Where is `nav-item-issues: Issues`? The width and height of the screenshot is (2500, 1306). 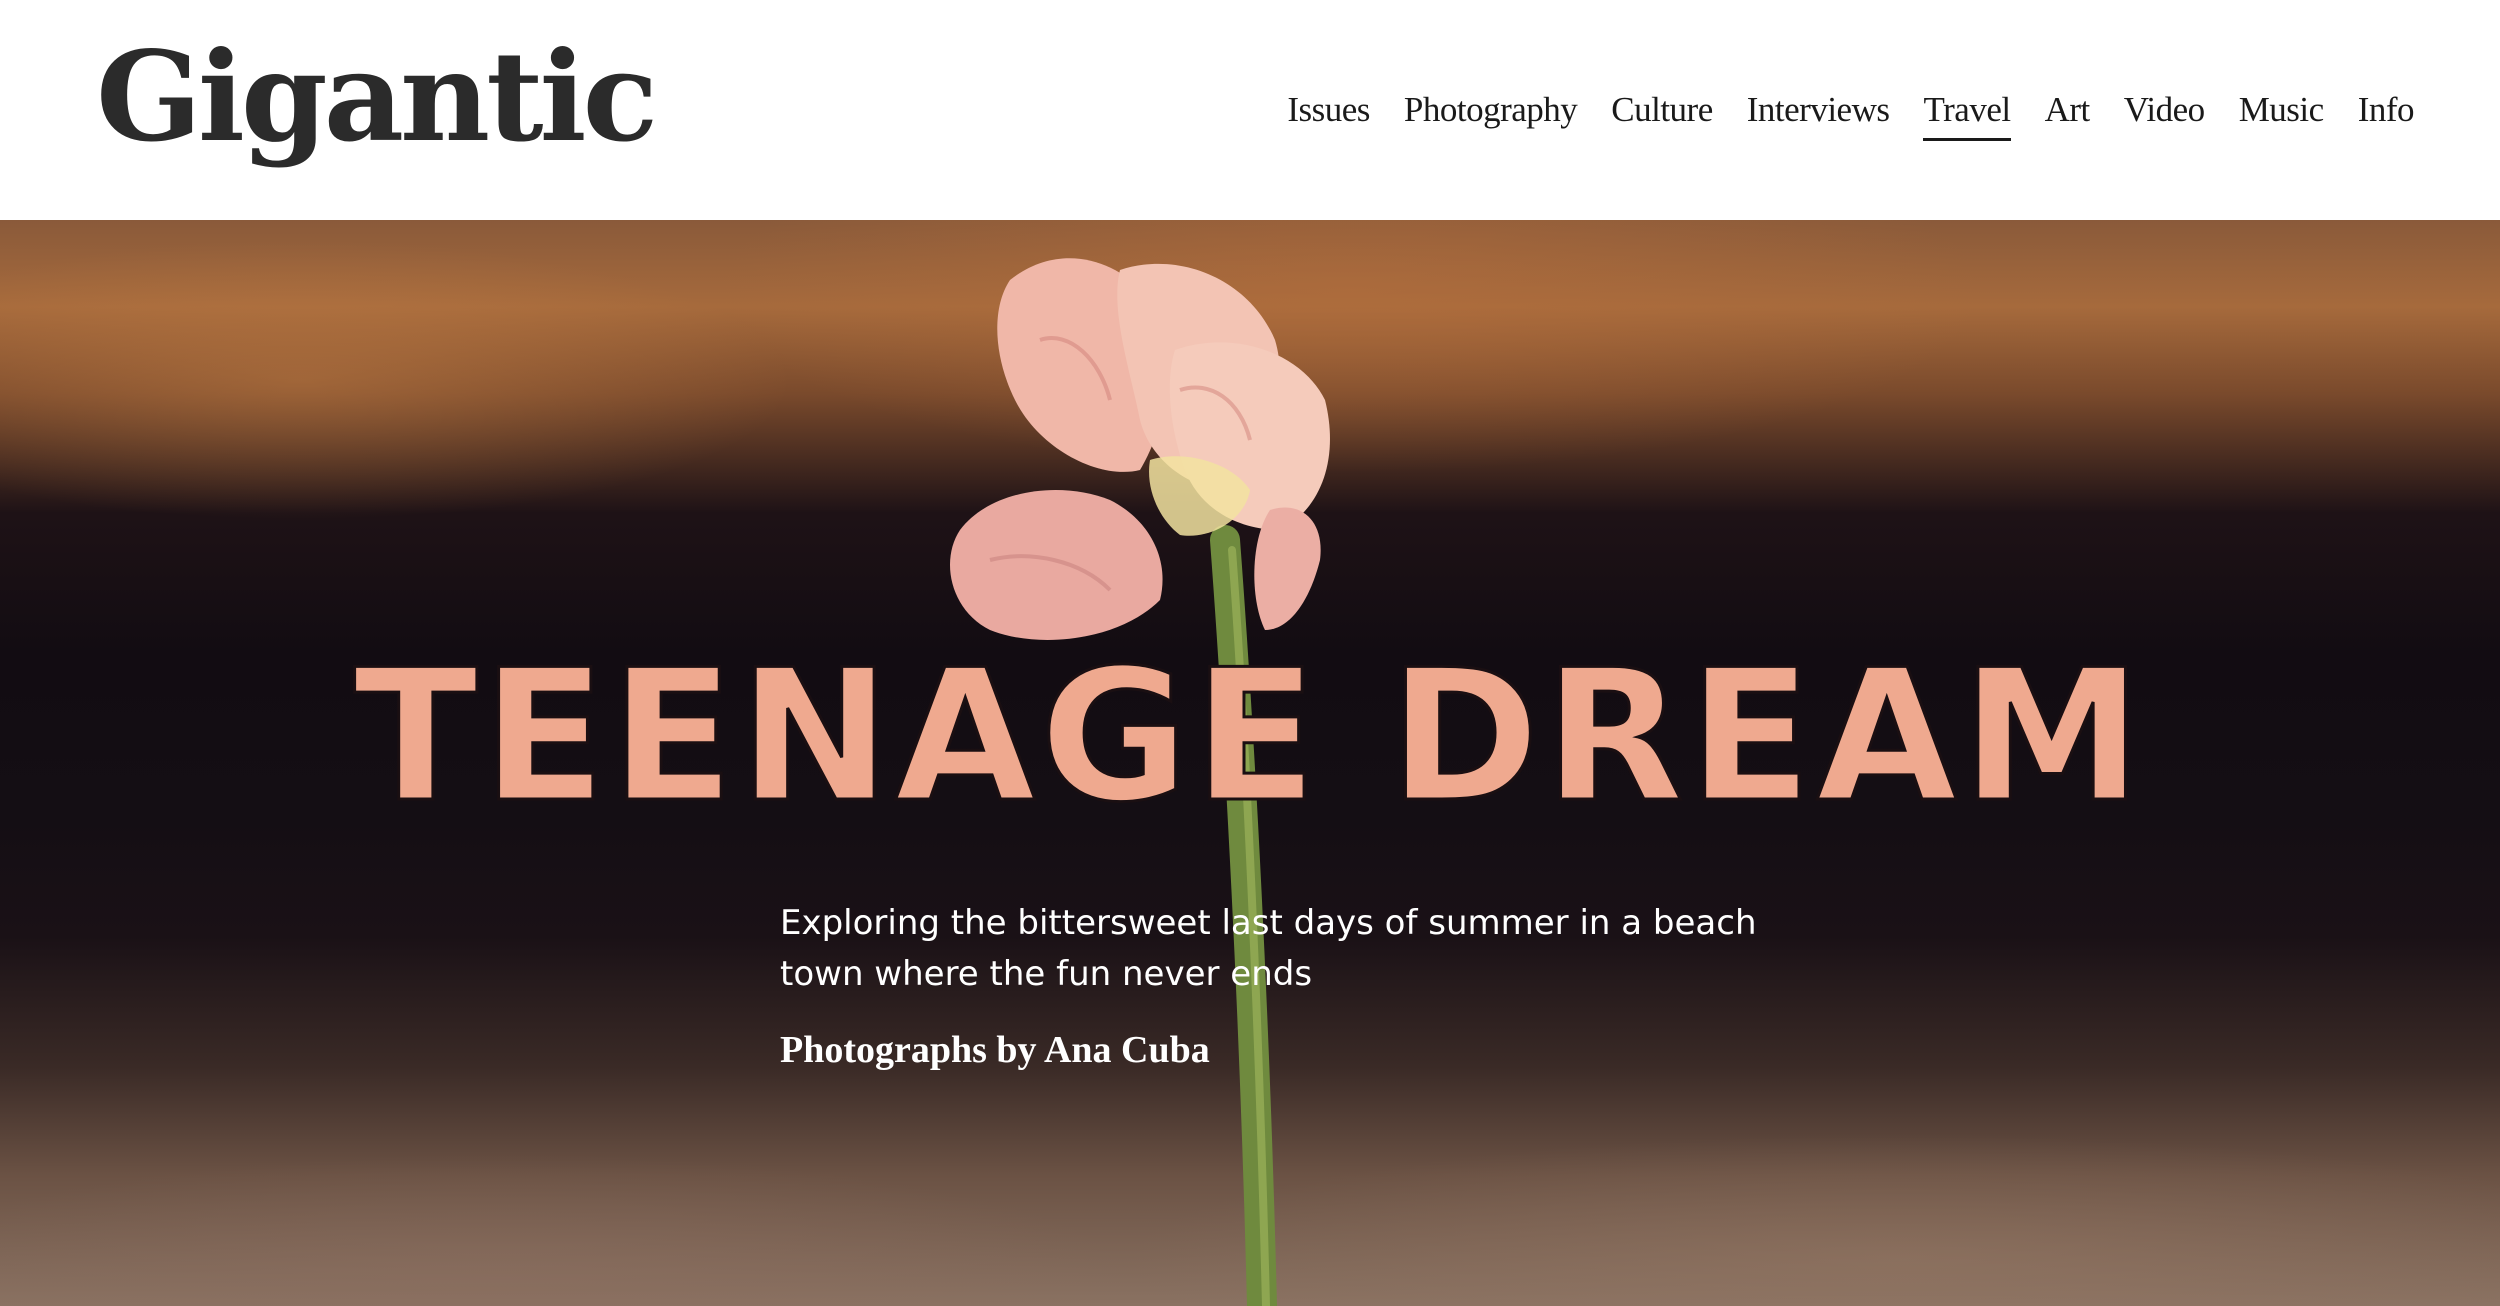
nav-item-issues: Issues is located at coordinates (1328, 113).